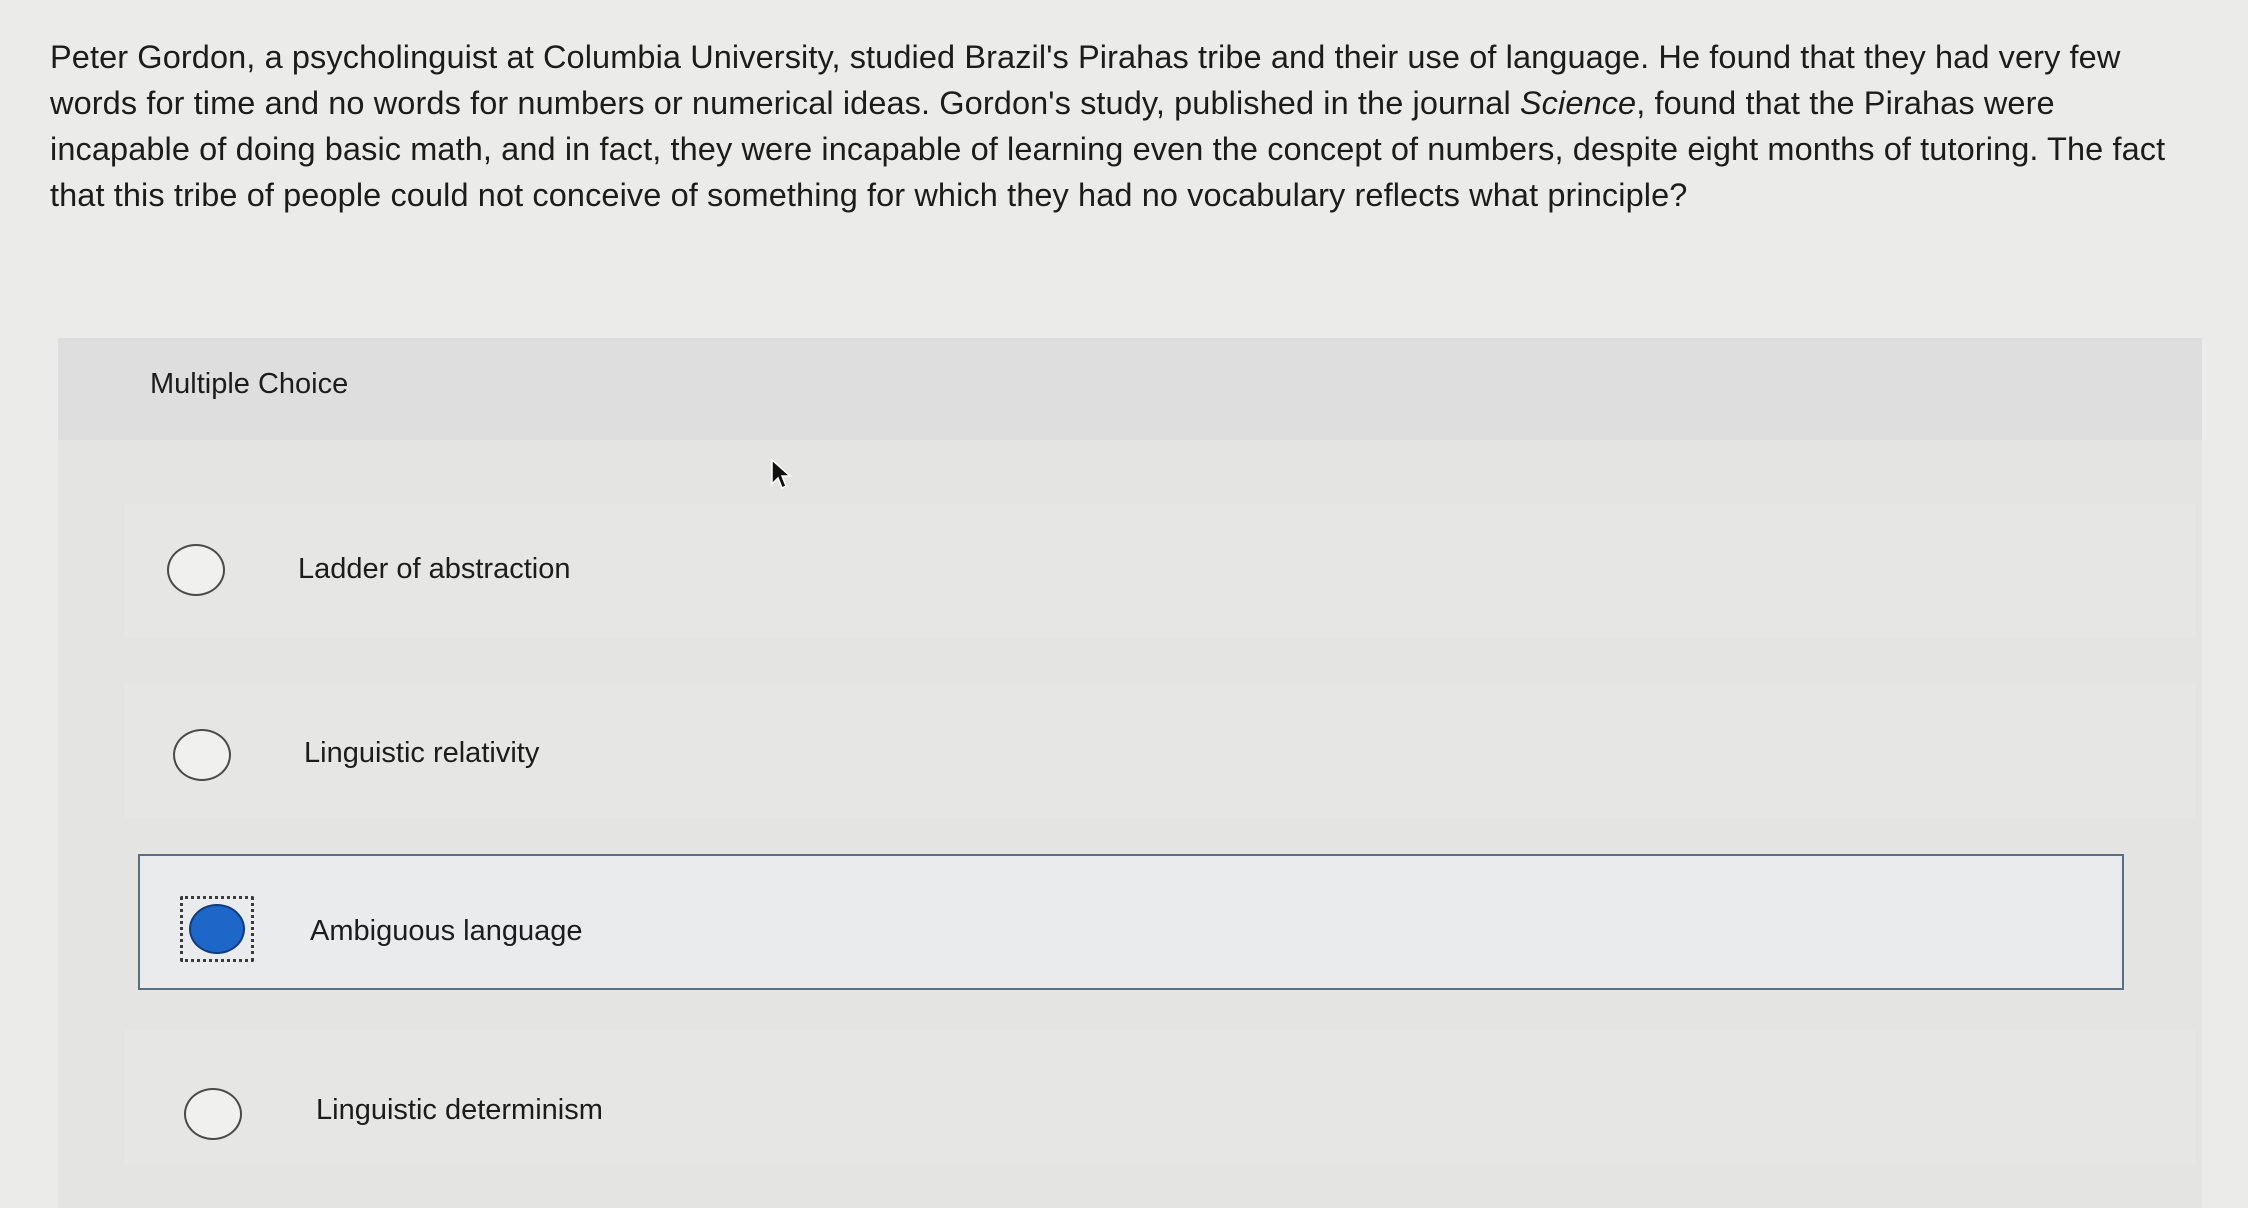 This screenshot has width=2248, height=1208. What do you see at coordinates (1130, 389) in the screenshot?
I see `multiple-choice-header: Multiple Choice` at bounding box center [1130, 389].